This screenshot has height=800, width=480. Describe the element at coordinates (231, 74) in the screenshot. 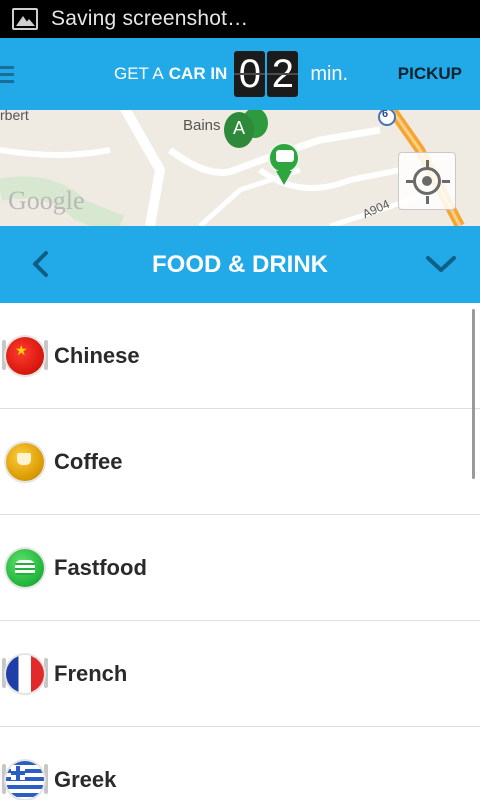

I see `eta-display: GET A CAR IN 0 2 min.` at that location.